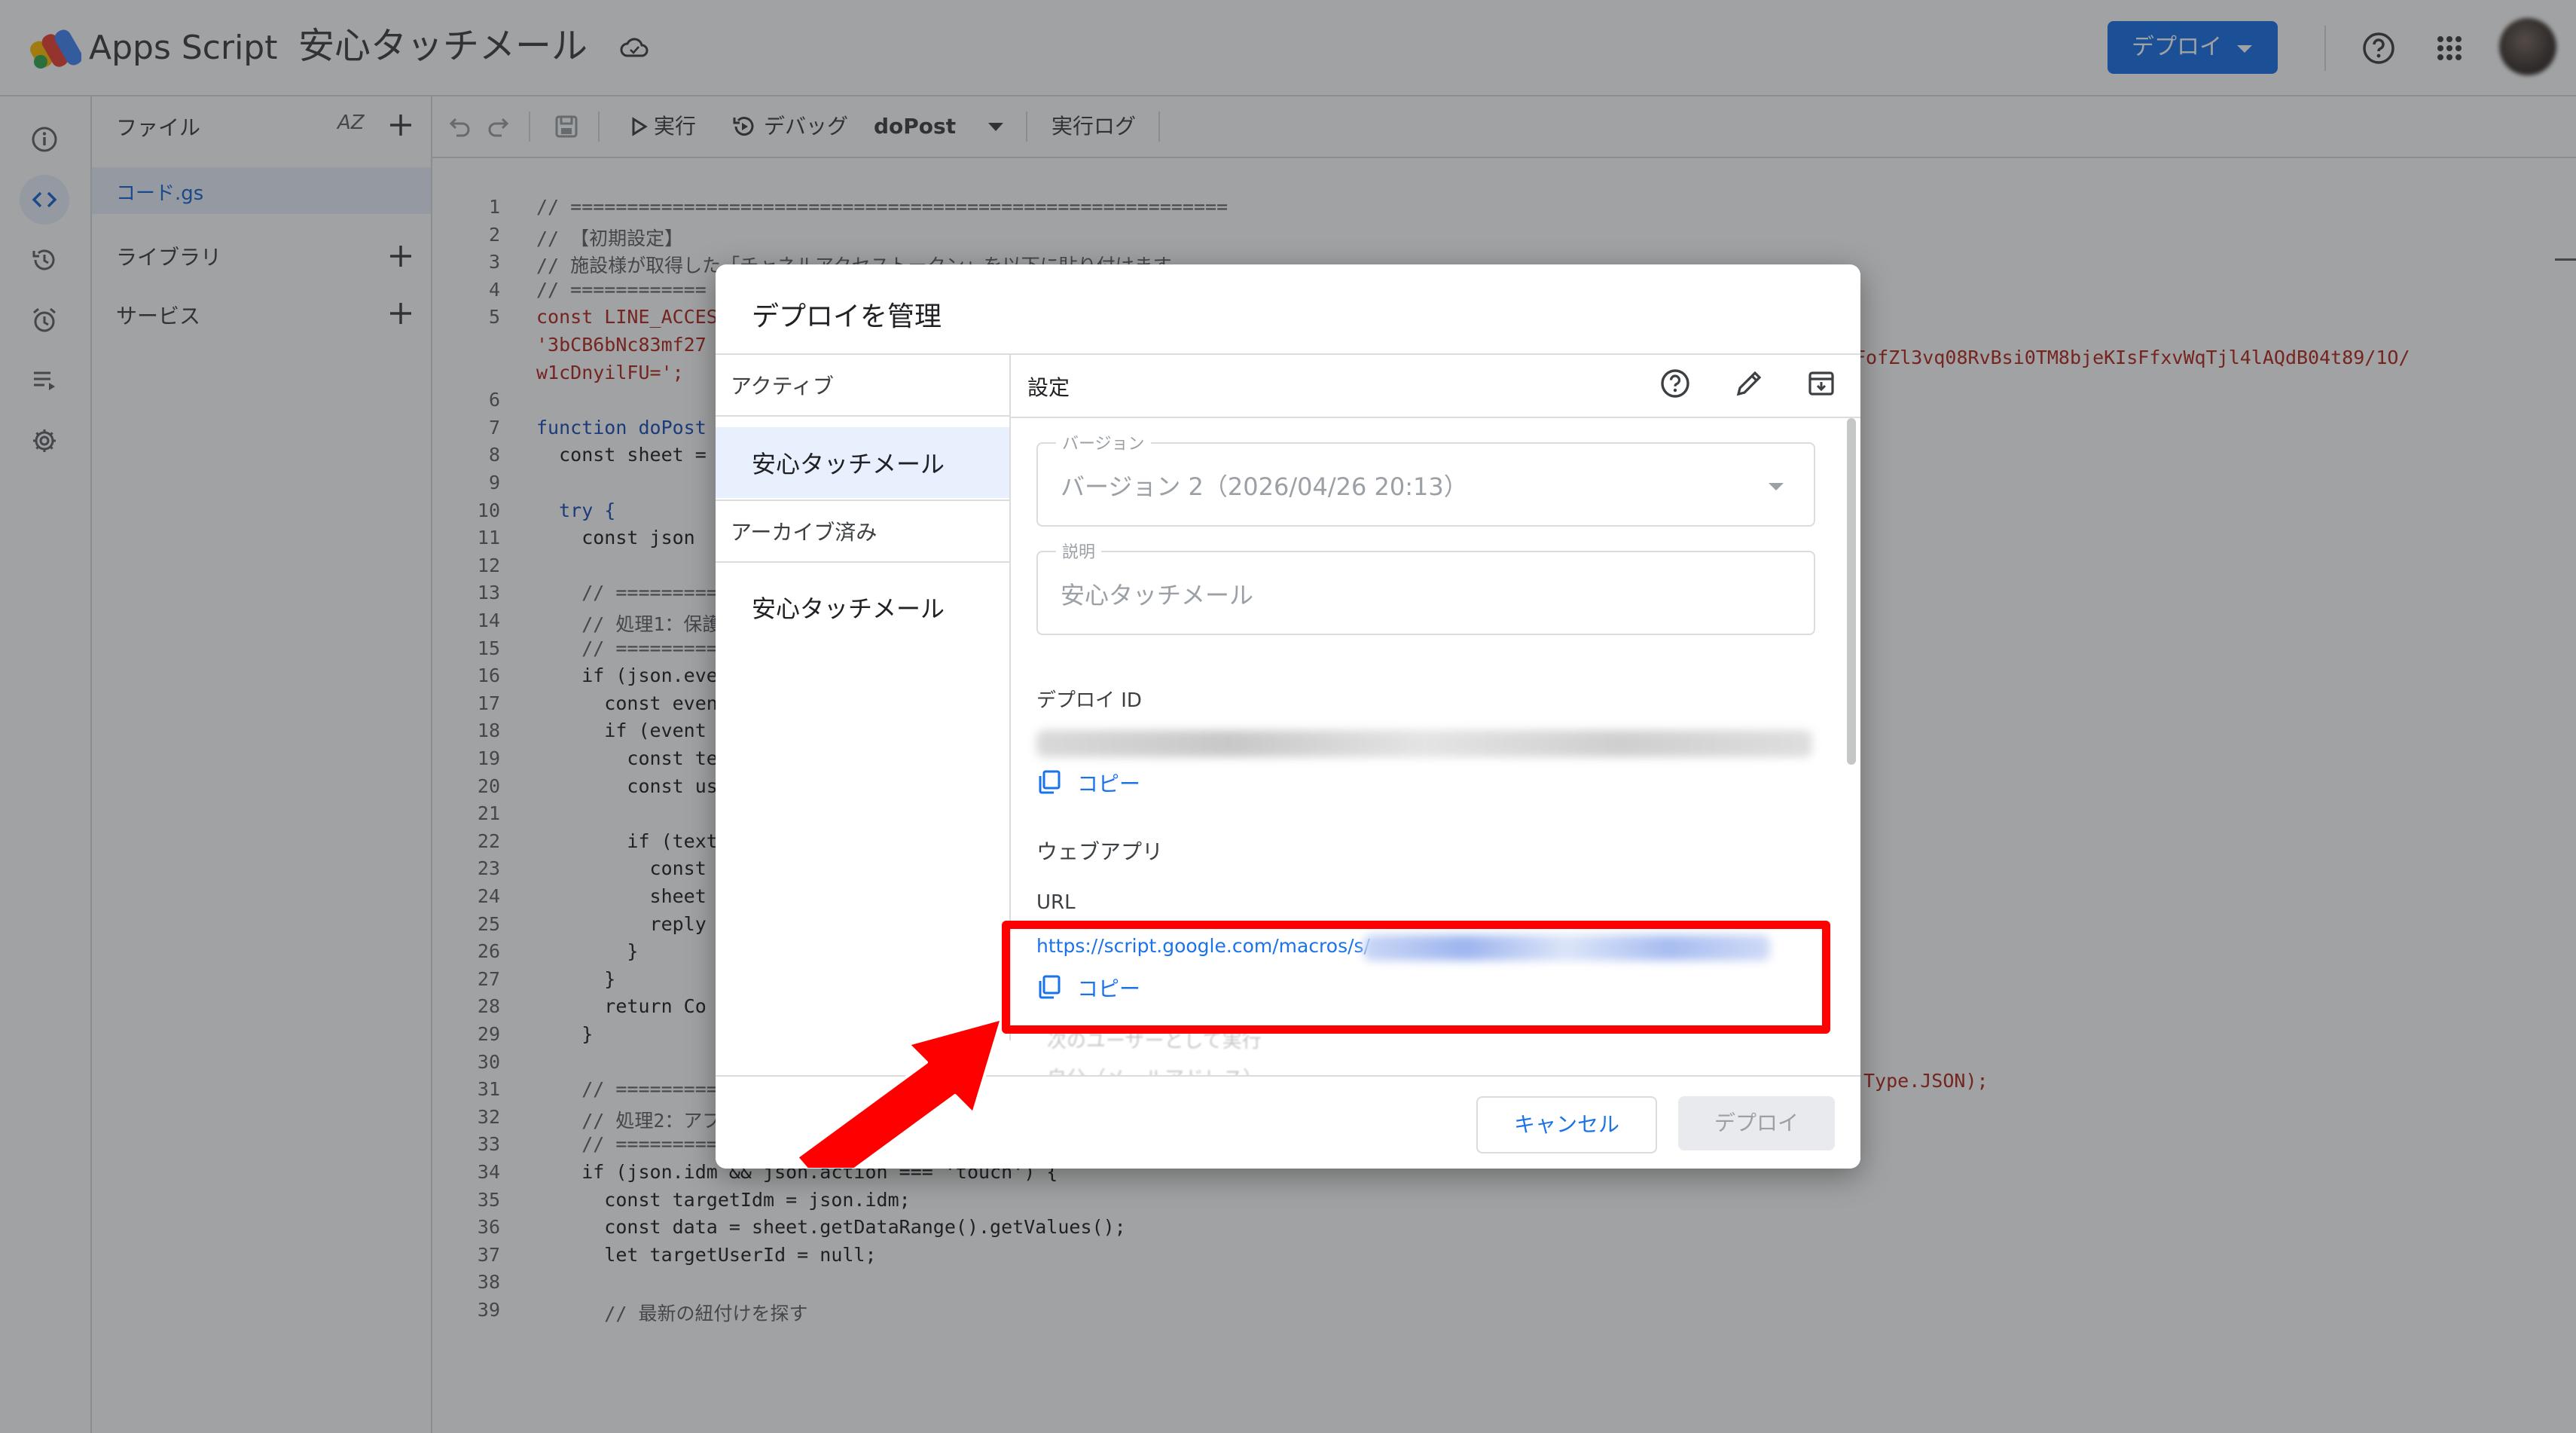  What do you see at coordinates (1049, 387) in the screenshot?
I see `settings-label: 設定` at bounding box center [1049, 387].